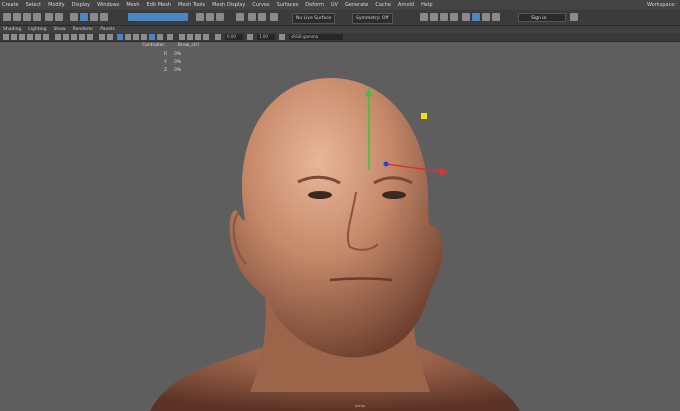 This screenshot has width=680, height=411. Describe the element at coordinates (288, 5) in the screenshot. I see `menu-surfaces: Surfaces` at that location.